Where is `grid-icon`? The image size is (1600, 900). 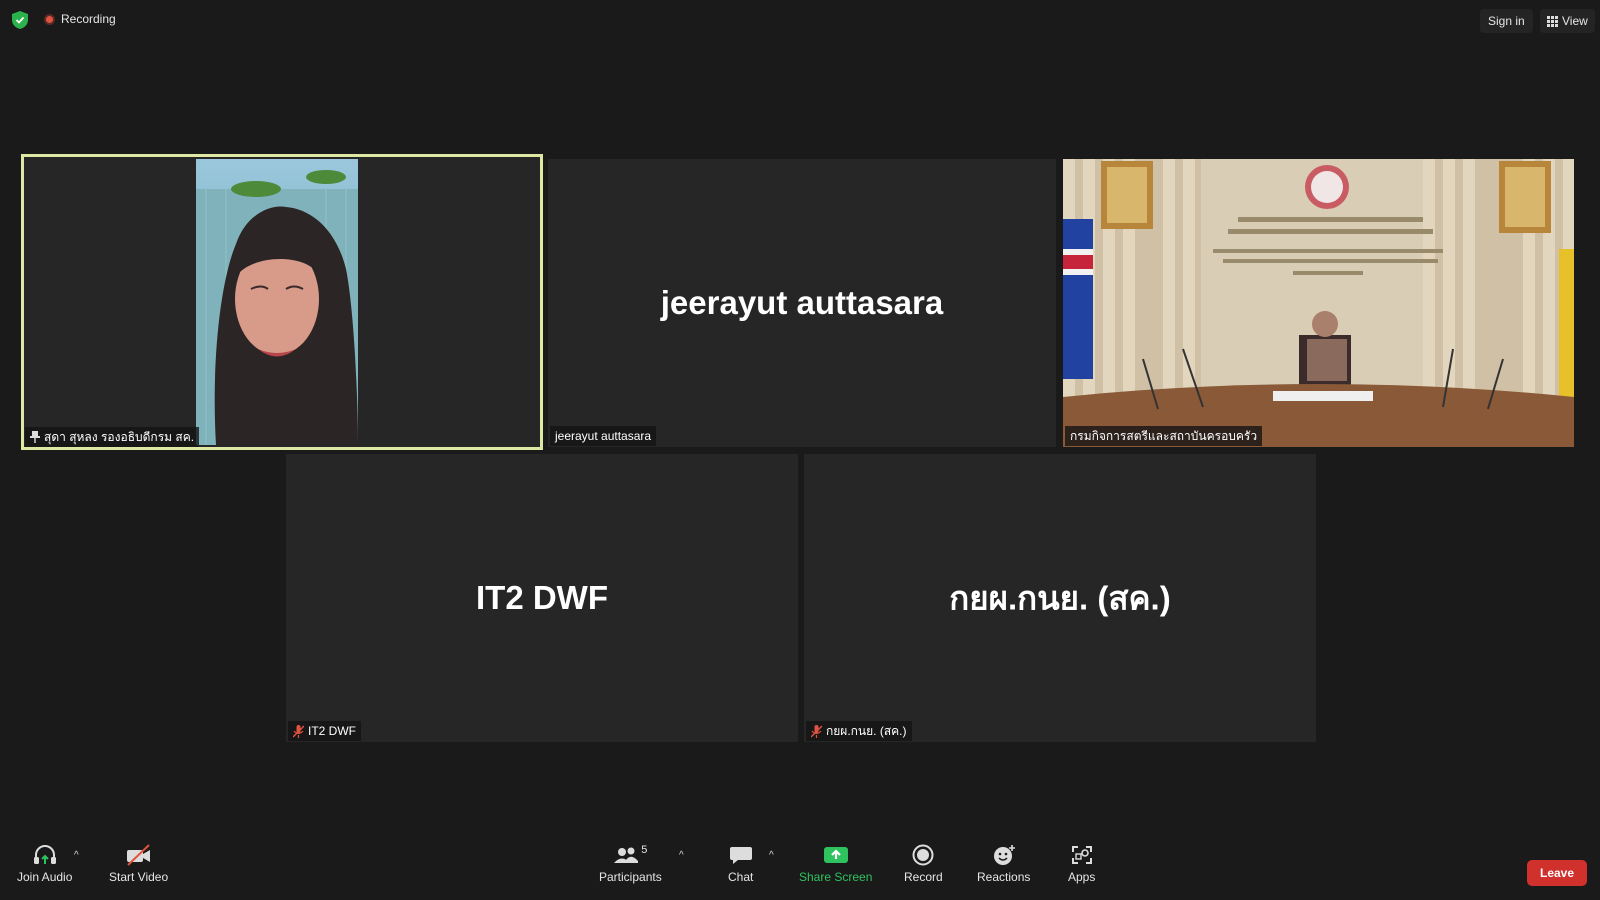 grid-icon is located at coordinates (1552, 21).